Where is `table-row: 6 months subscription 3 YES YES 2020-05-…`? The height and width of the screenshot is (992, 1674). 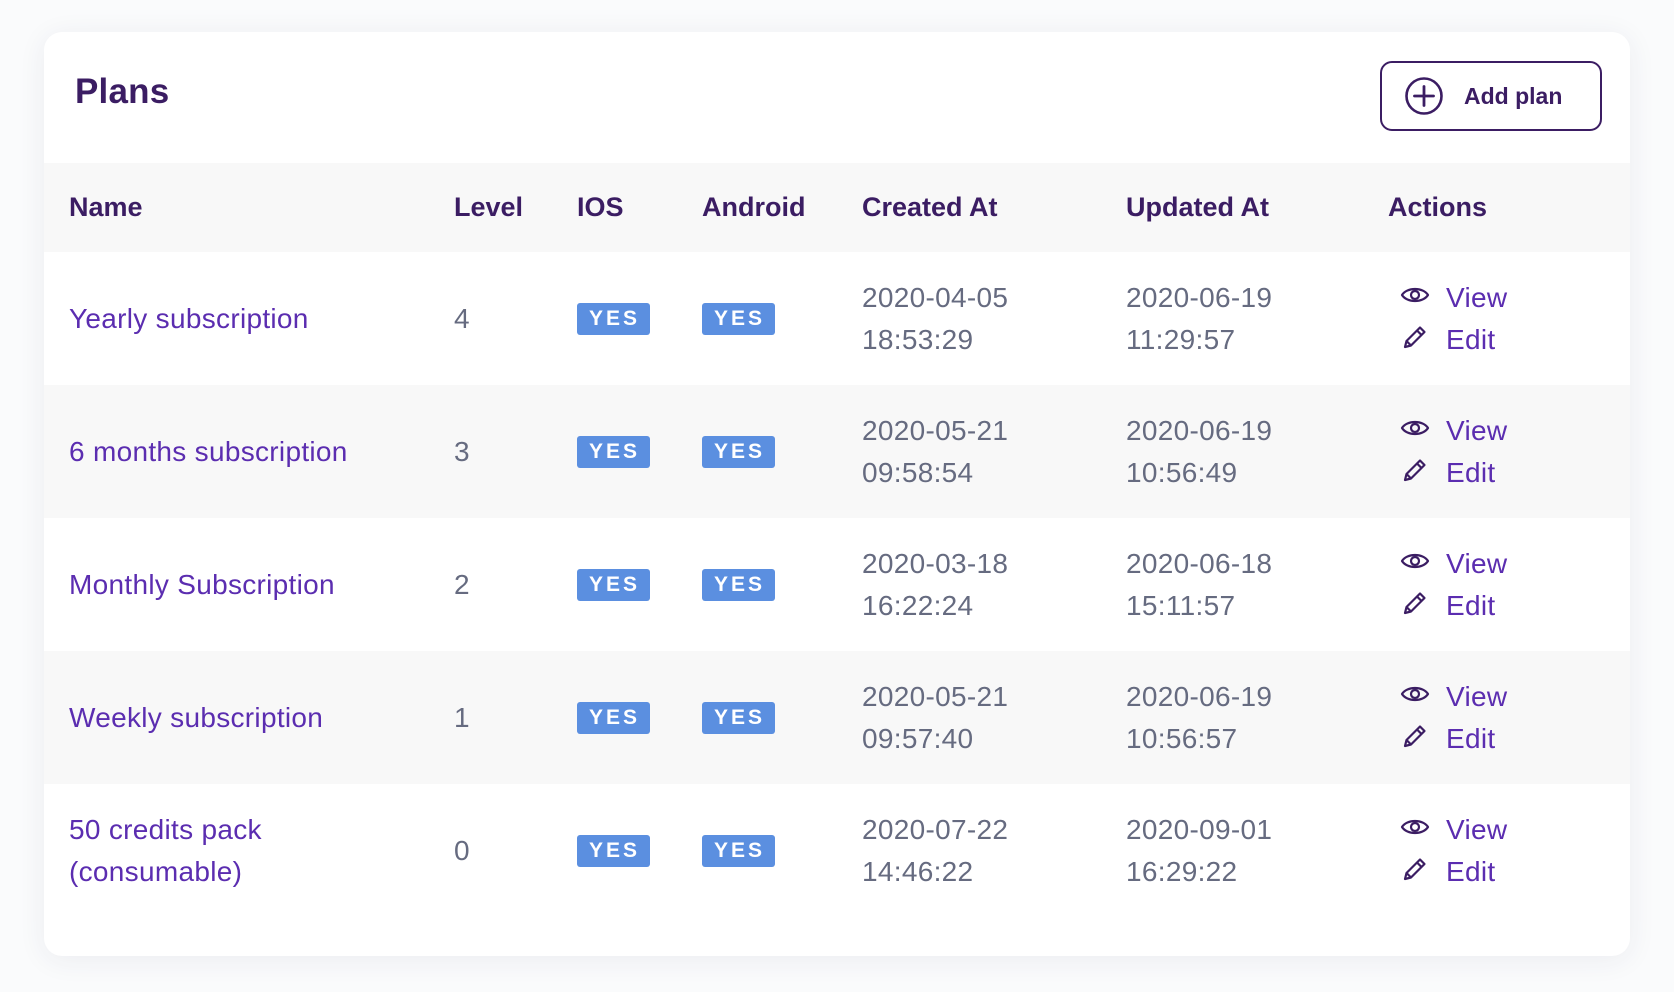
table-row: 6 months subscription 3 YES YES 2020-05-… is located at coordinates (837, 451).